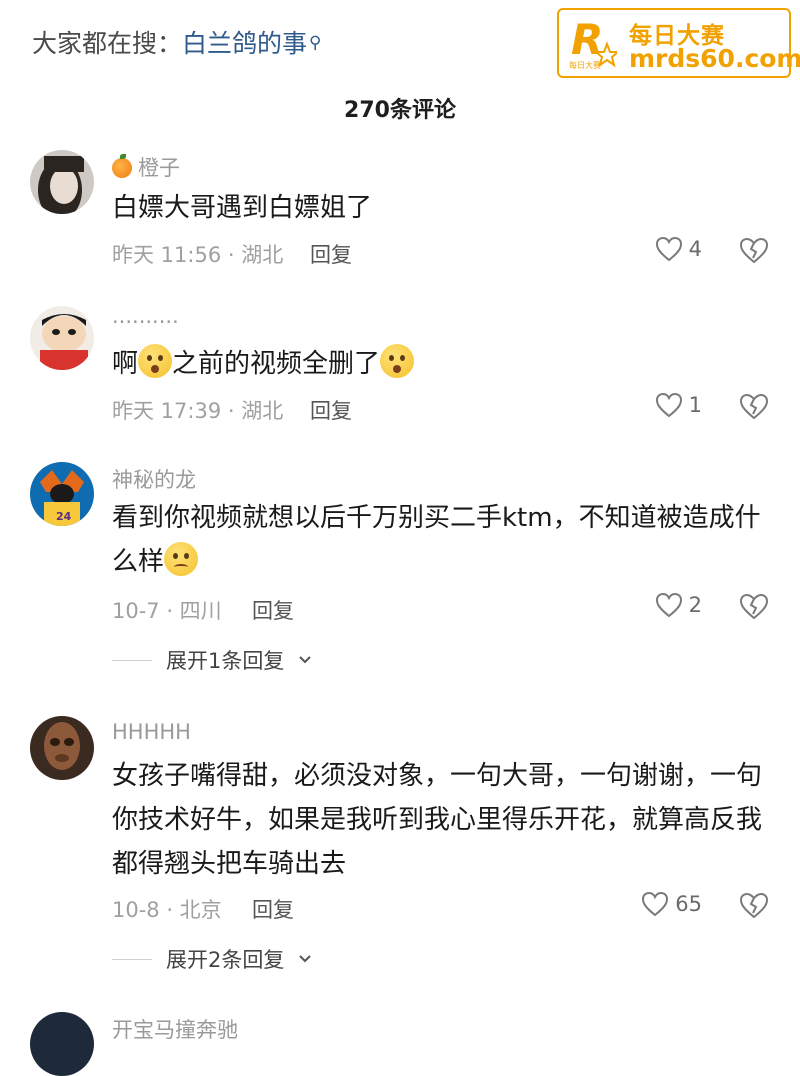 This screenshot has width=800, height=1076. Describe the element at coordinates (688, 904) in the screenshot. I see `like-count: 65` at that location.